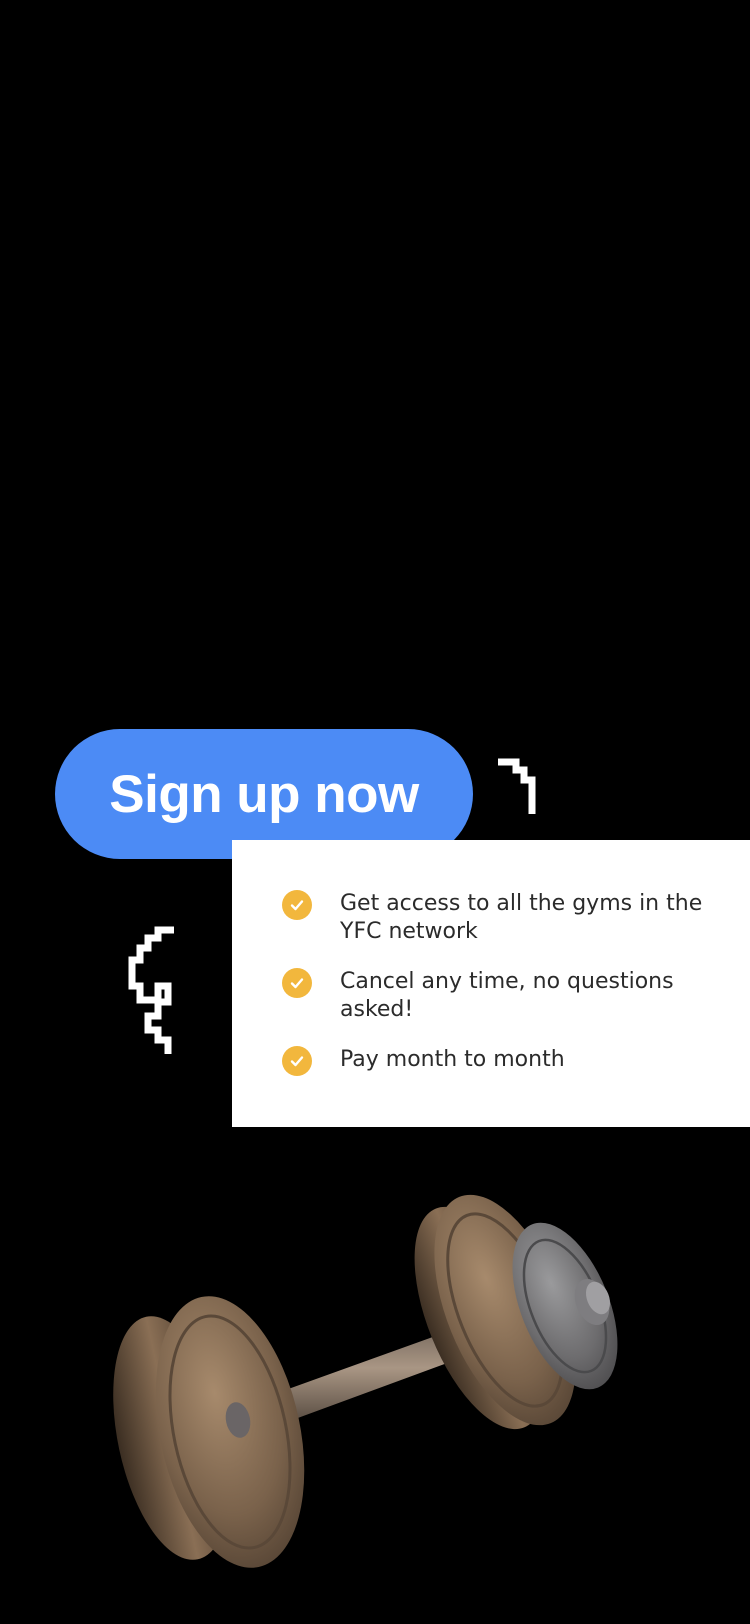 The height and width of the screenshot is (1624, 750). What do you see at coordinates (507, 995) in the screenshot?
I see `feature-text: Cancel any time, no questions asked!` at bounding box center [507, 995].